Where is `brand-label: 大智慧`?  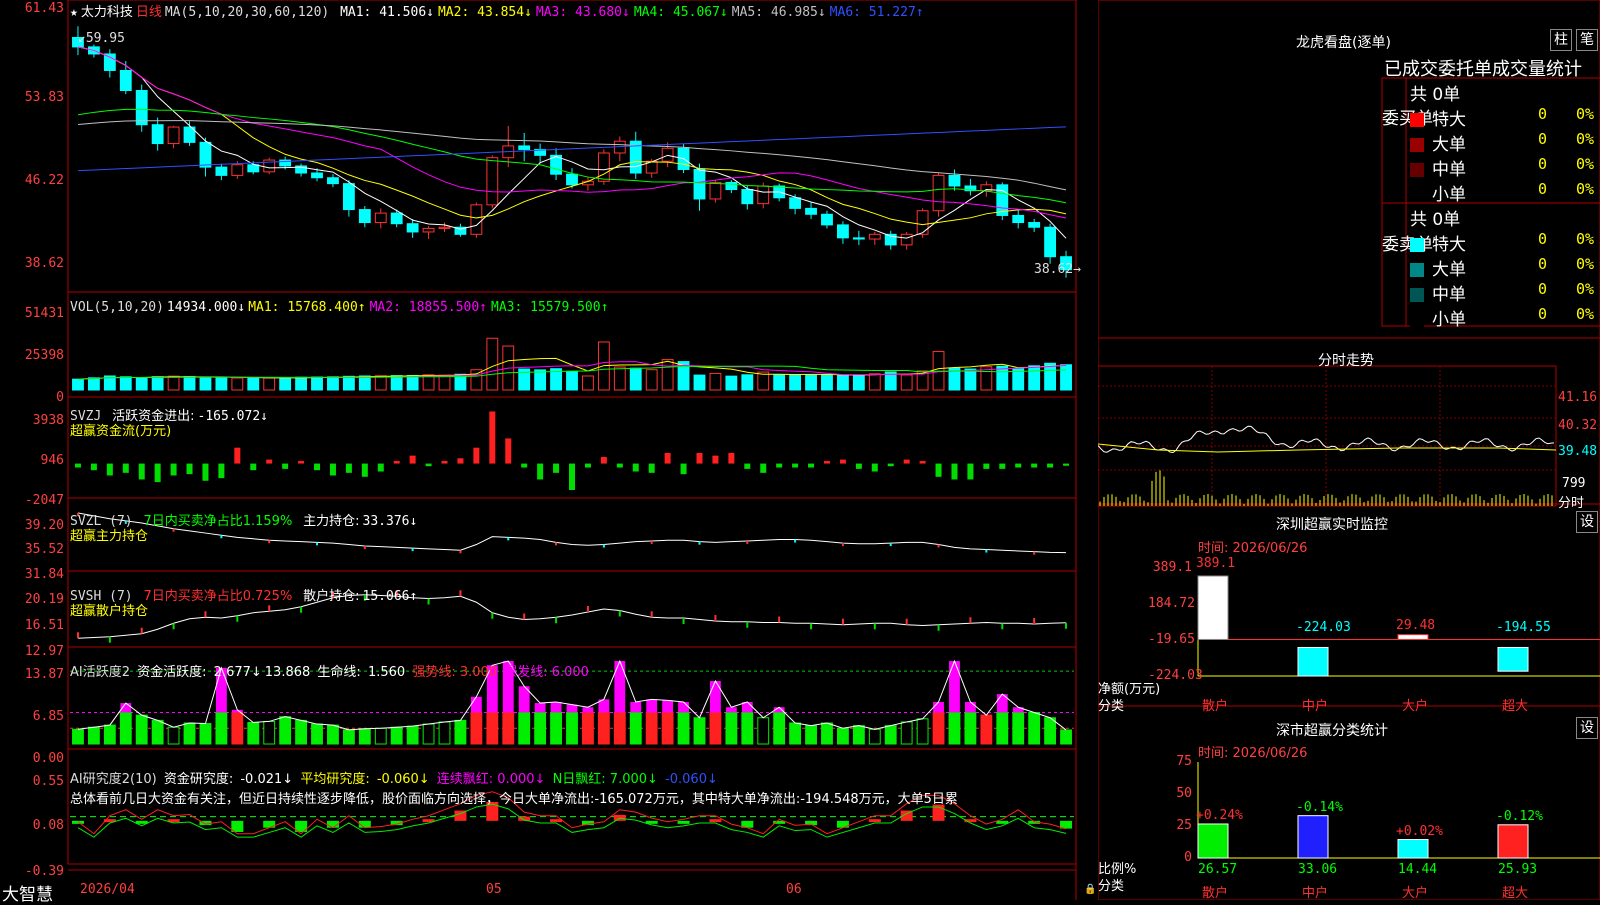 brand-label: 大智慧 is located at coordinates (27, 892).